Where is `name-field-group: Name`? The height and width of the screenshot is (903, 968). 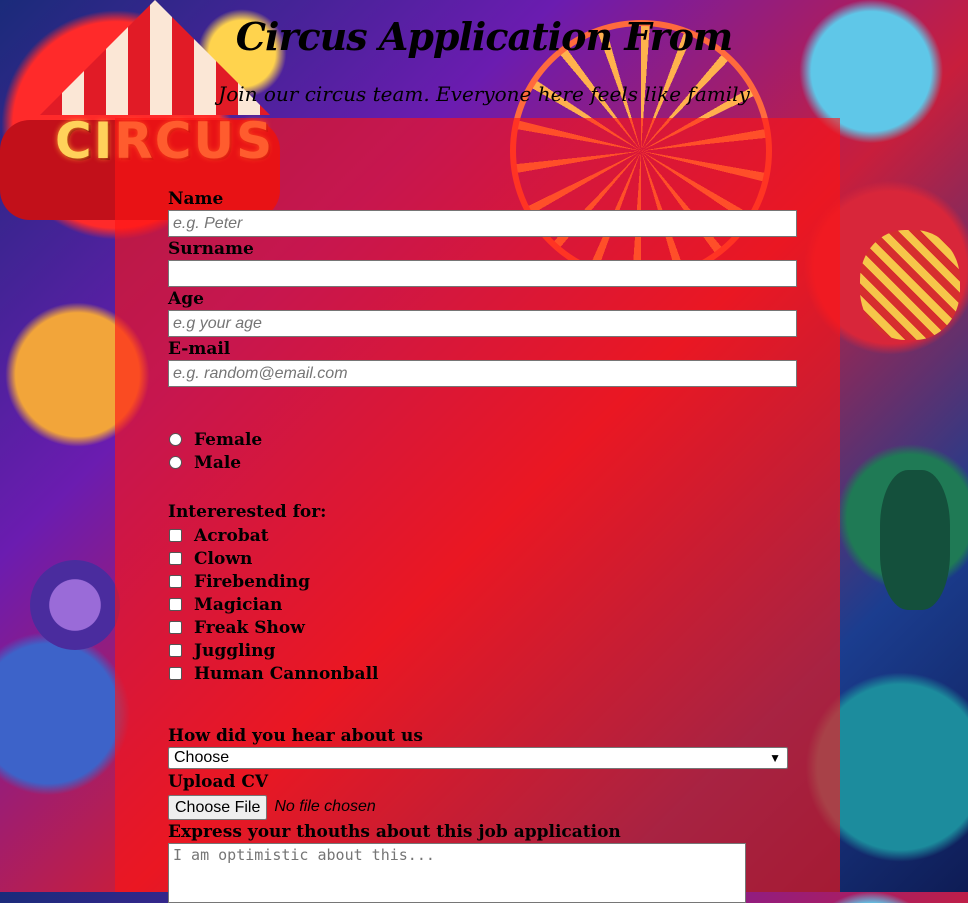 name-field-group: Name is located at coordinates (483, 212).